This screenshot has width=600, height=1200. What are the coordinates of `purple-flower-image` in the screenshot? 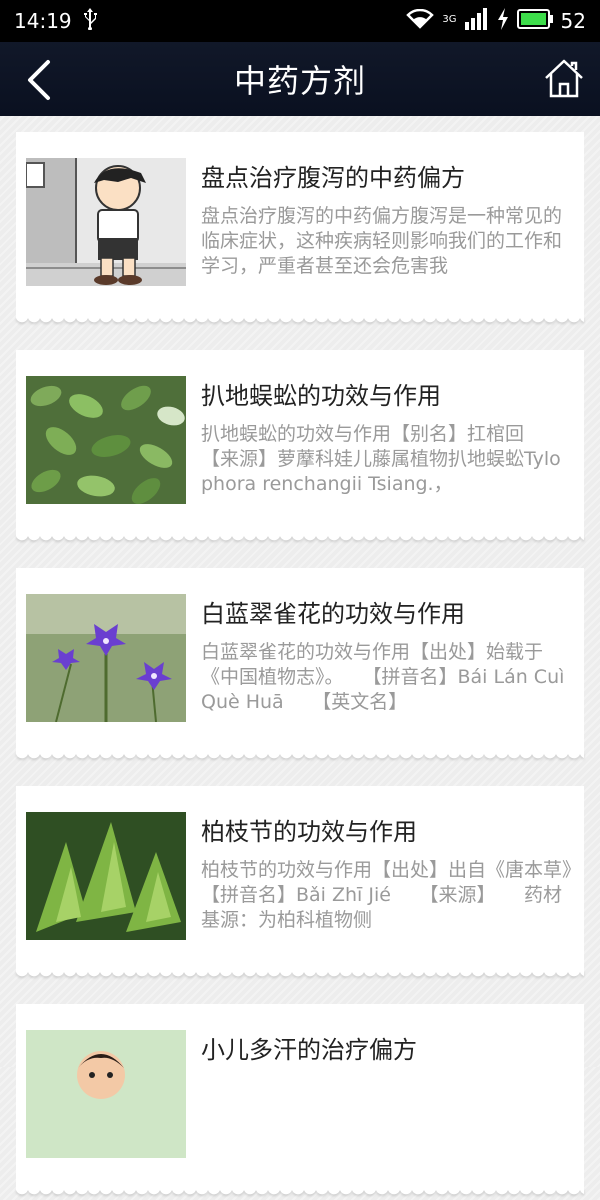 It's located at (106, 658).